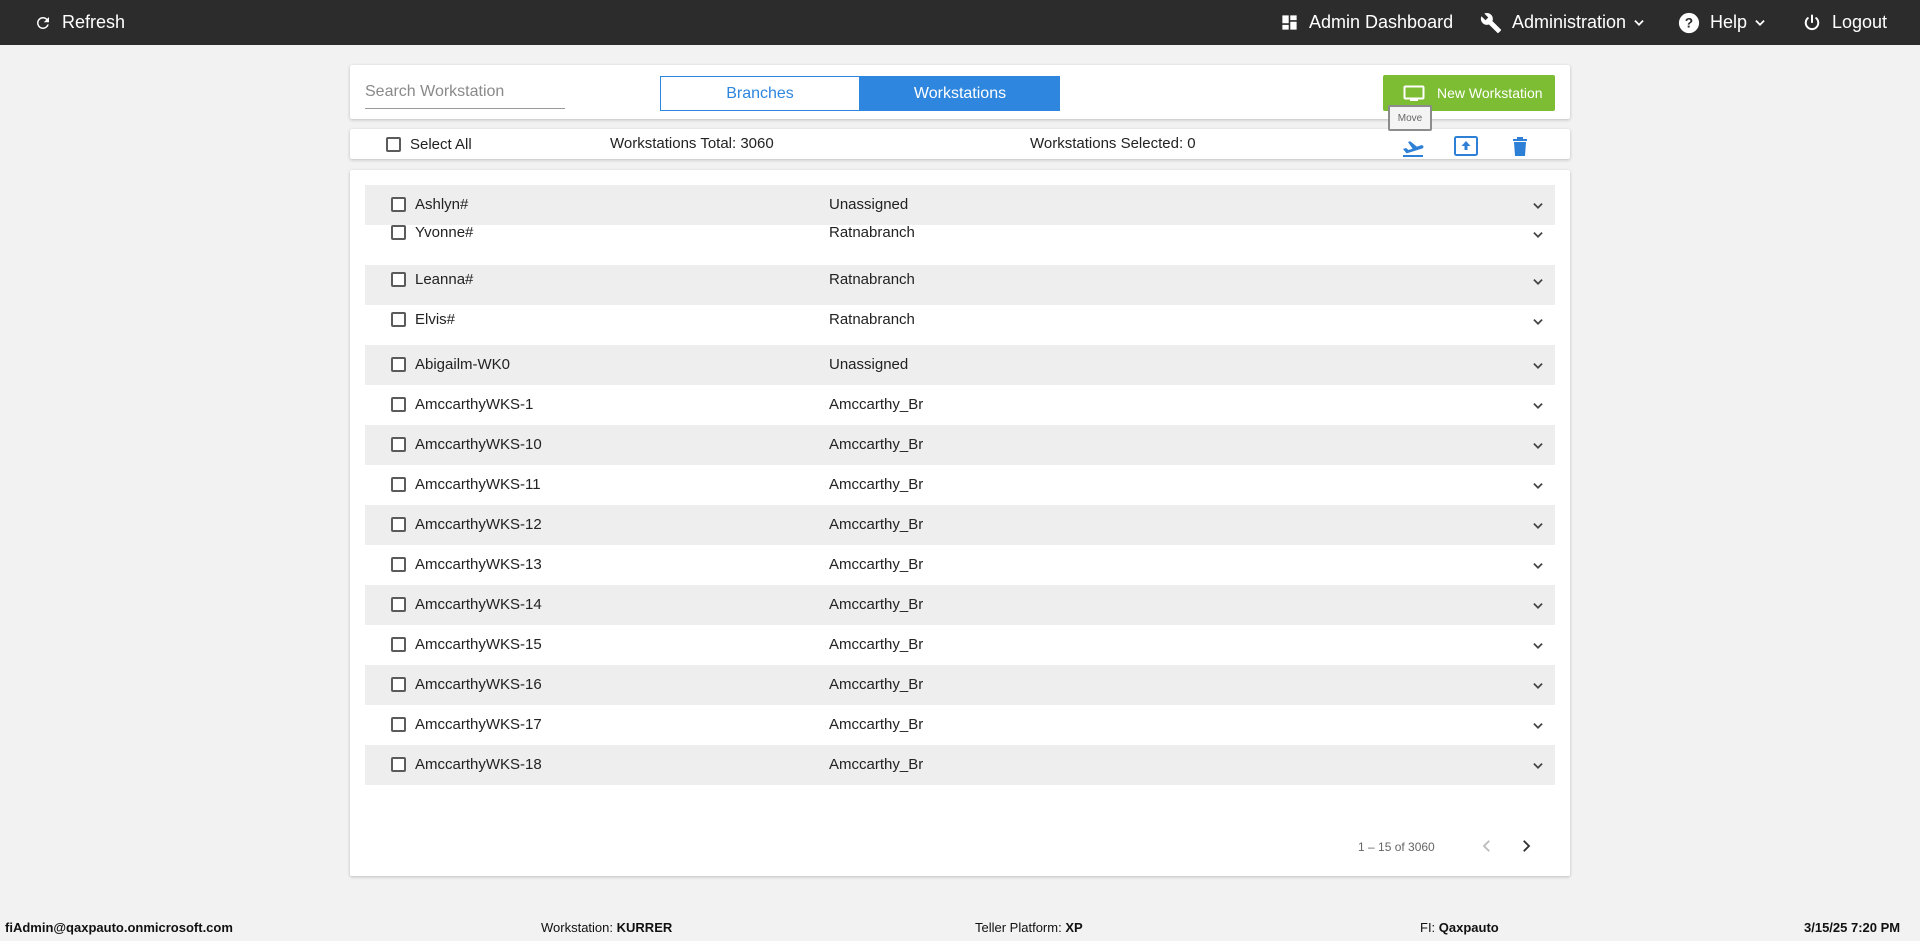 This screenshot has width=1920, height=941. What do you see at coordinates (1860, 22) in the screenshot?
I see `logout-label: Logout` at bounding box center [1860, 22].